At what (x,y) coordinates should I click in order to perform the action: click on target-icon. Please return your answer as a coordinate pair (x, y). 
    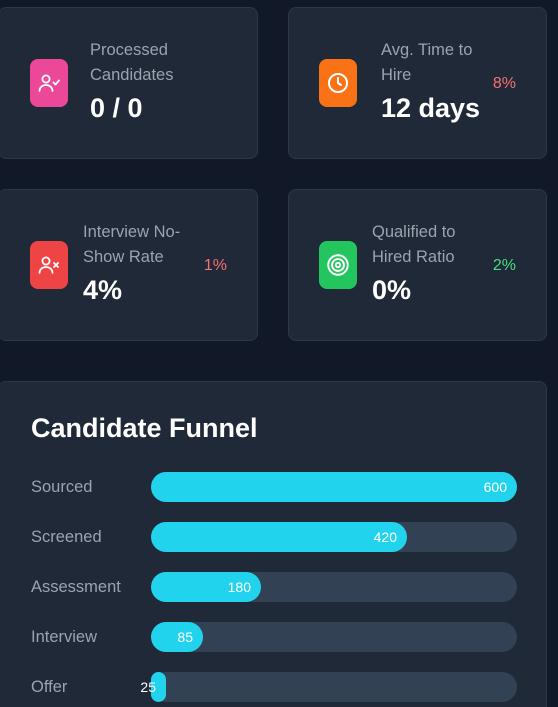
    Looking at the image, I should click on (338, 265).